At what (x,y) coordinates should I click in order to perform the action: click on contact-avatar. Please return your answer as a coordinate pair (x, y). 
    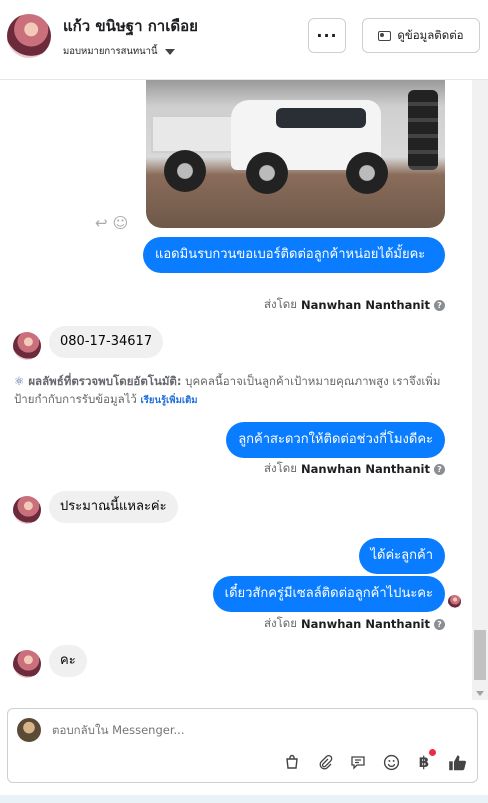
    Looking at the image, I should click on (29, 36).